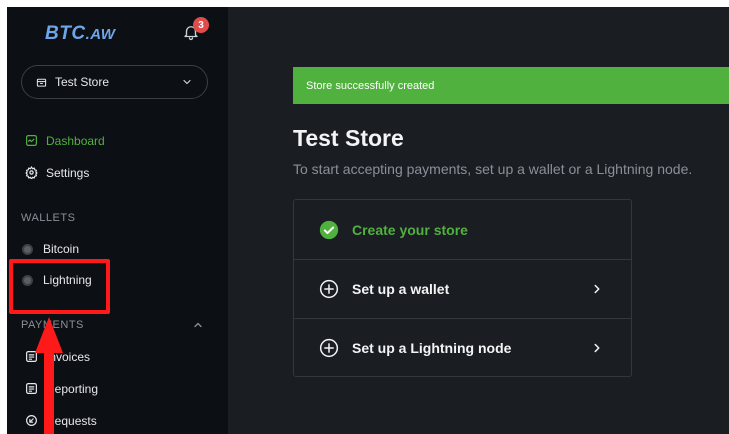  Describe the element at coordinates (61, 249) in the screenshot. I see `sidebar-item-label: Bitcoin` at that location.